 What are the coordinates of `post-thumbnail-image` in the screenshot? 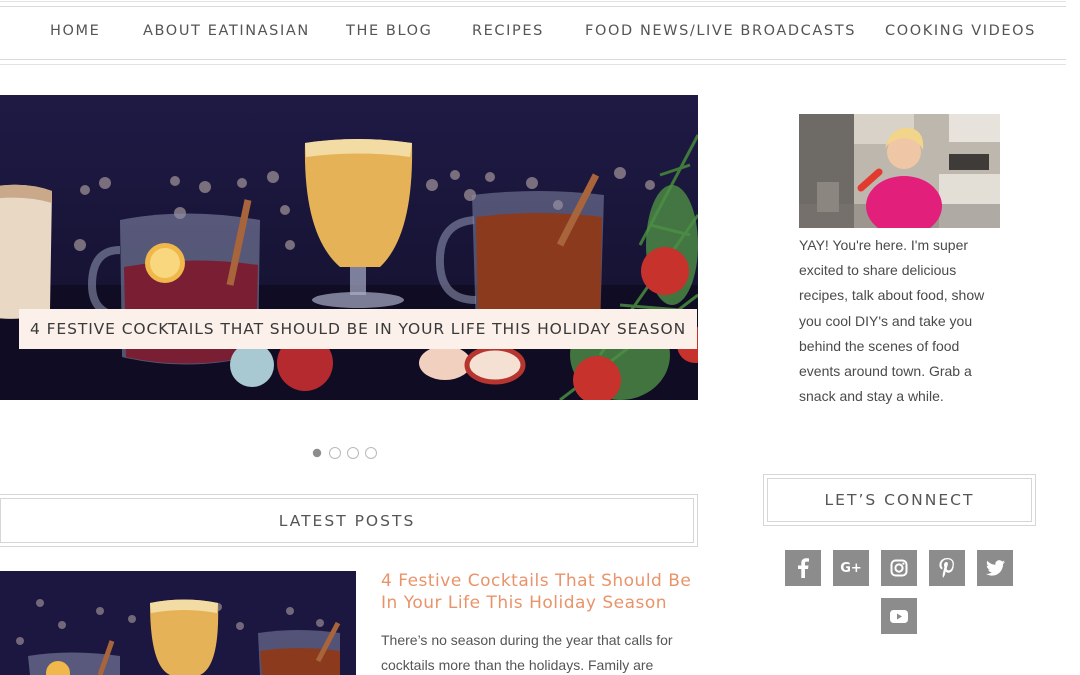 It's located at (178, 623).